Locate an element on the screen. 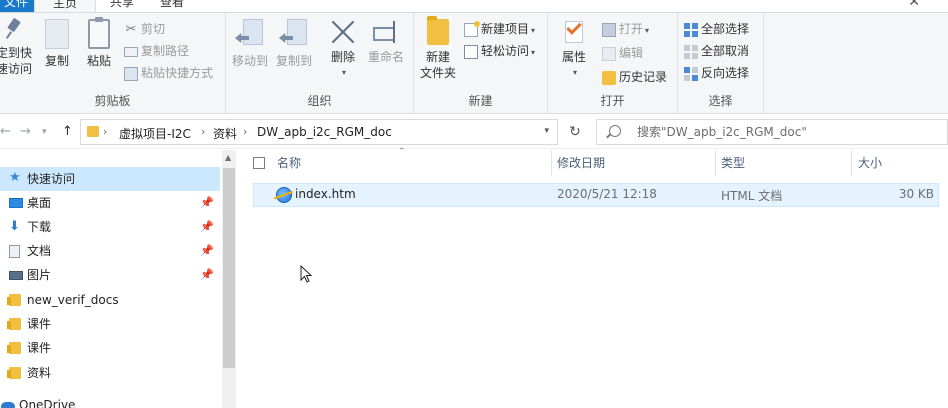 The image size is (948, 408). select-none-icon is located at coordinates (691, 51).